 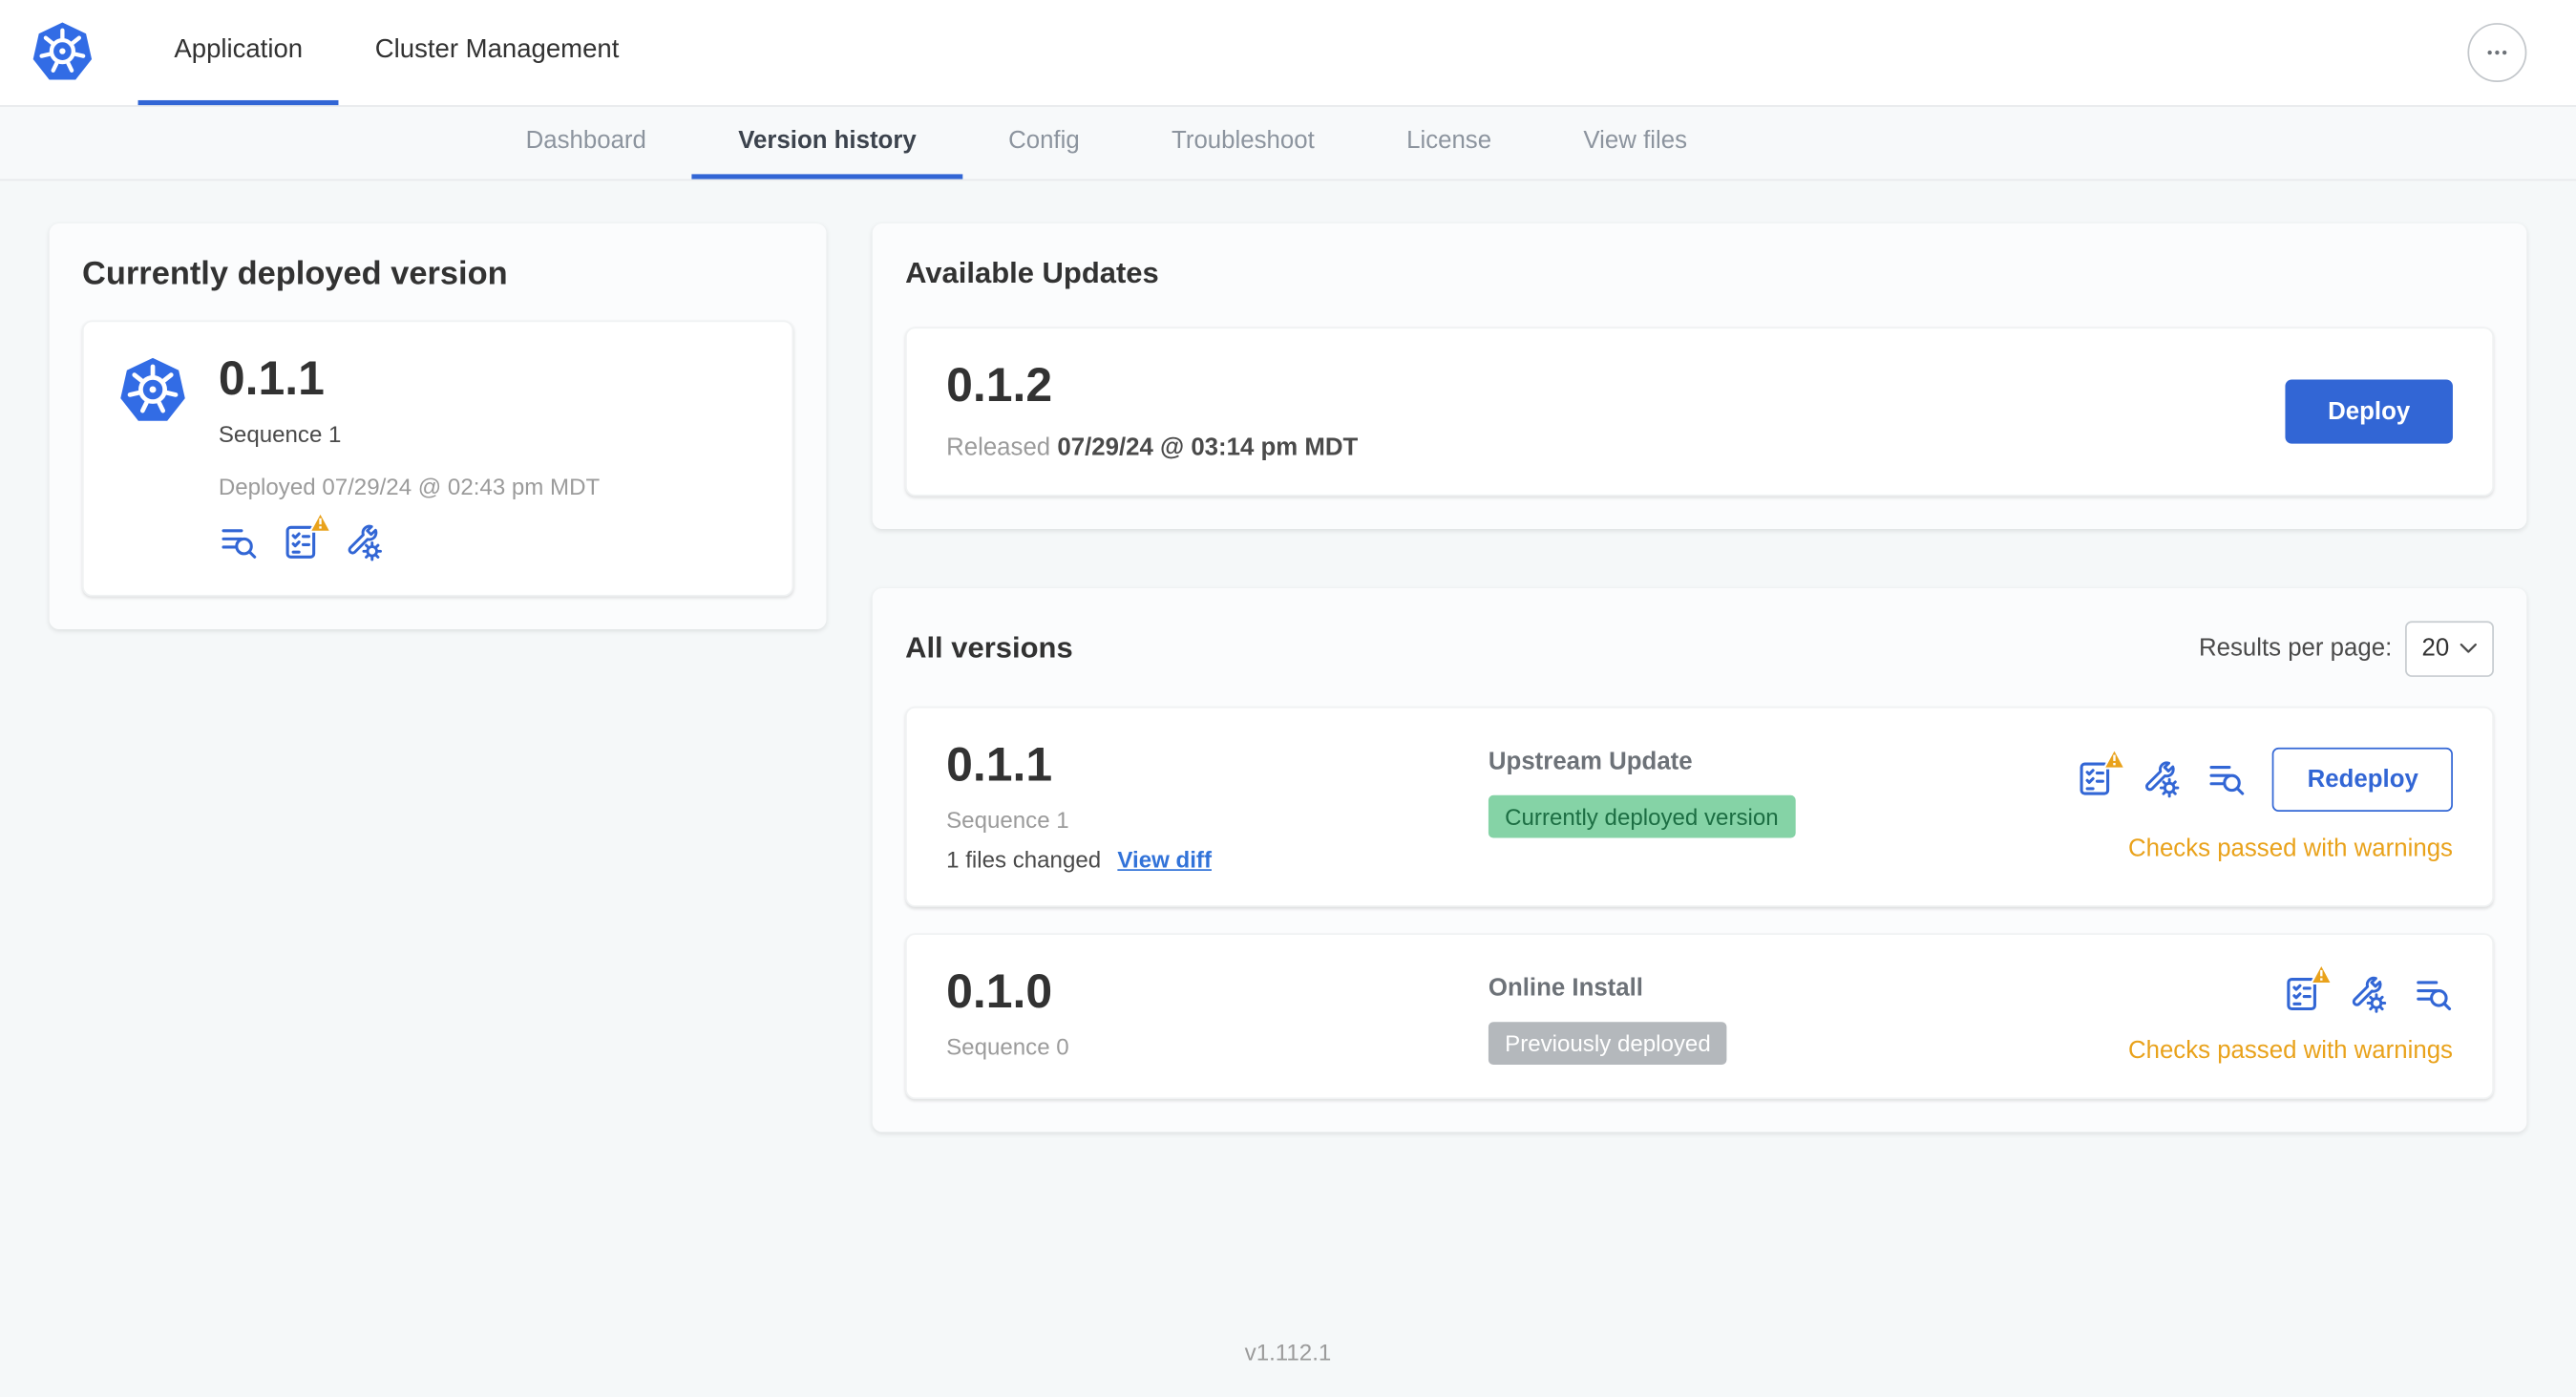 I want to click on overflow-menu-button, so click(x=2497, y=53).